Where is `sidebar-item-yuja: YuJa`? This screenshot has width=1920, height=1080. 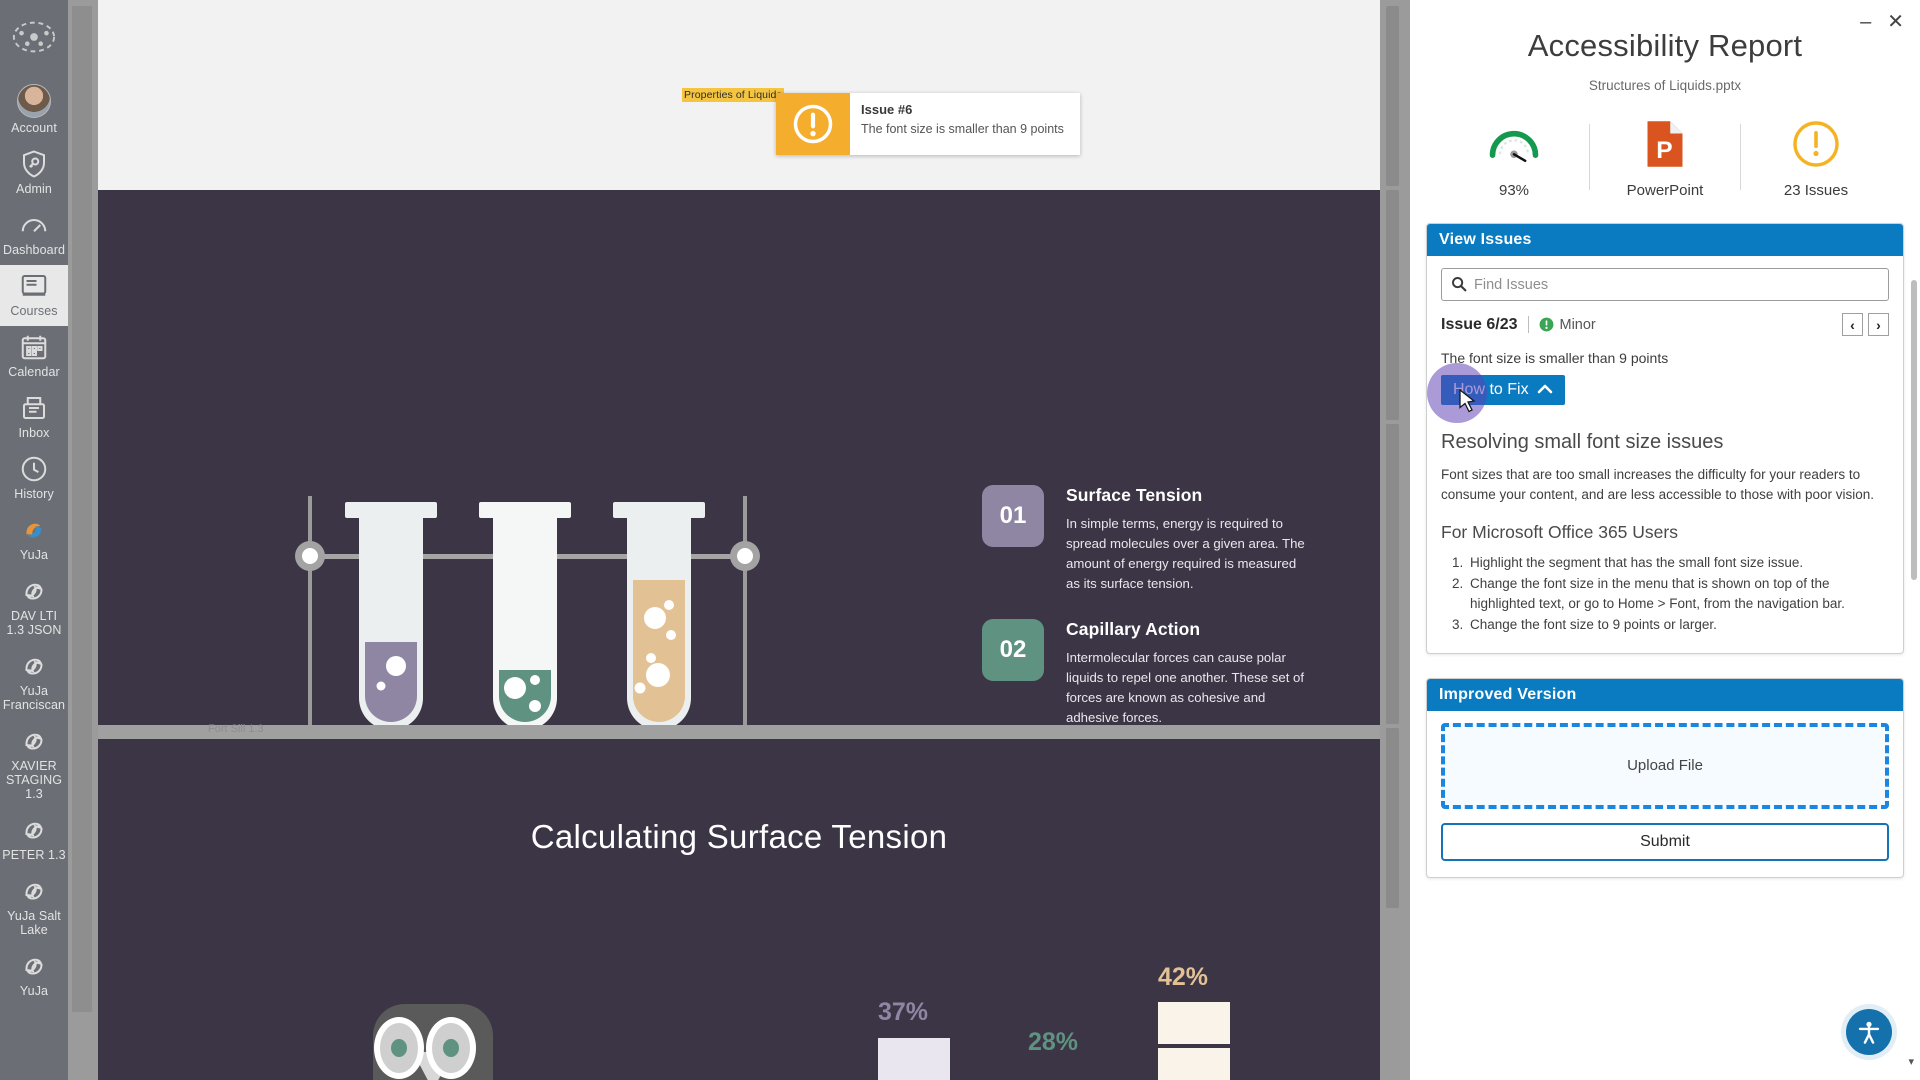
sidebar-item-yuja: YuJa is located at coordinates (34, 539).